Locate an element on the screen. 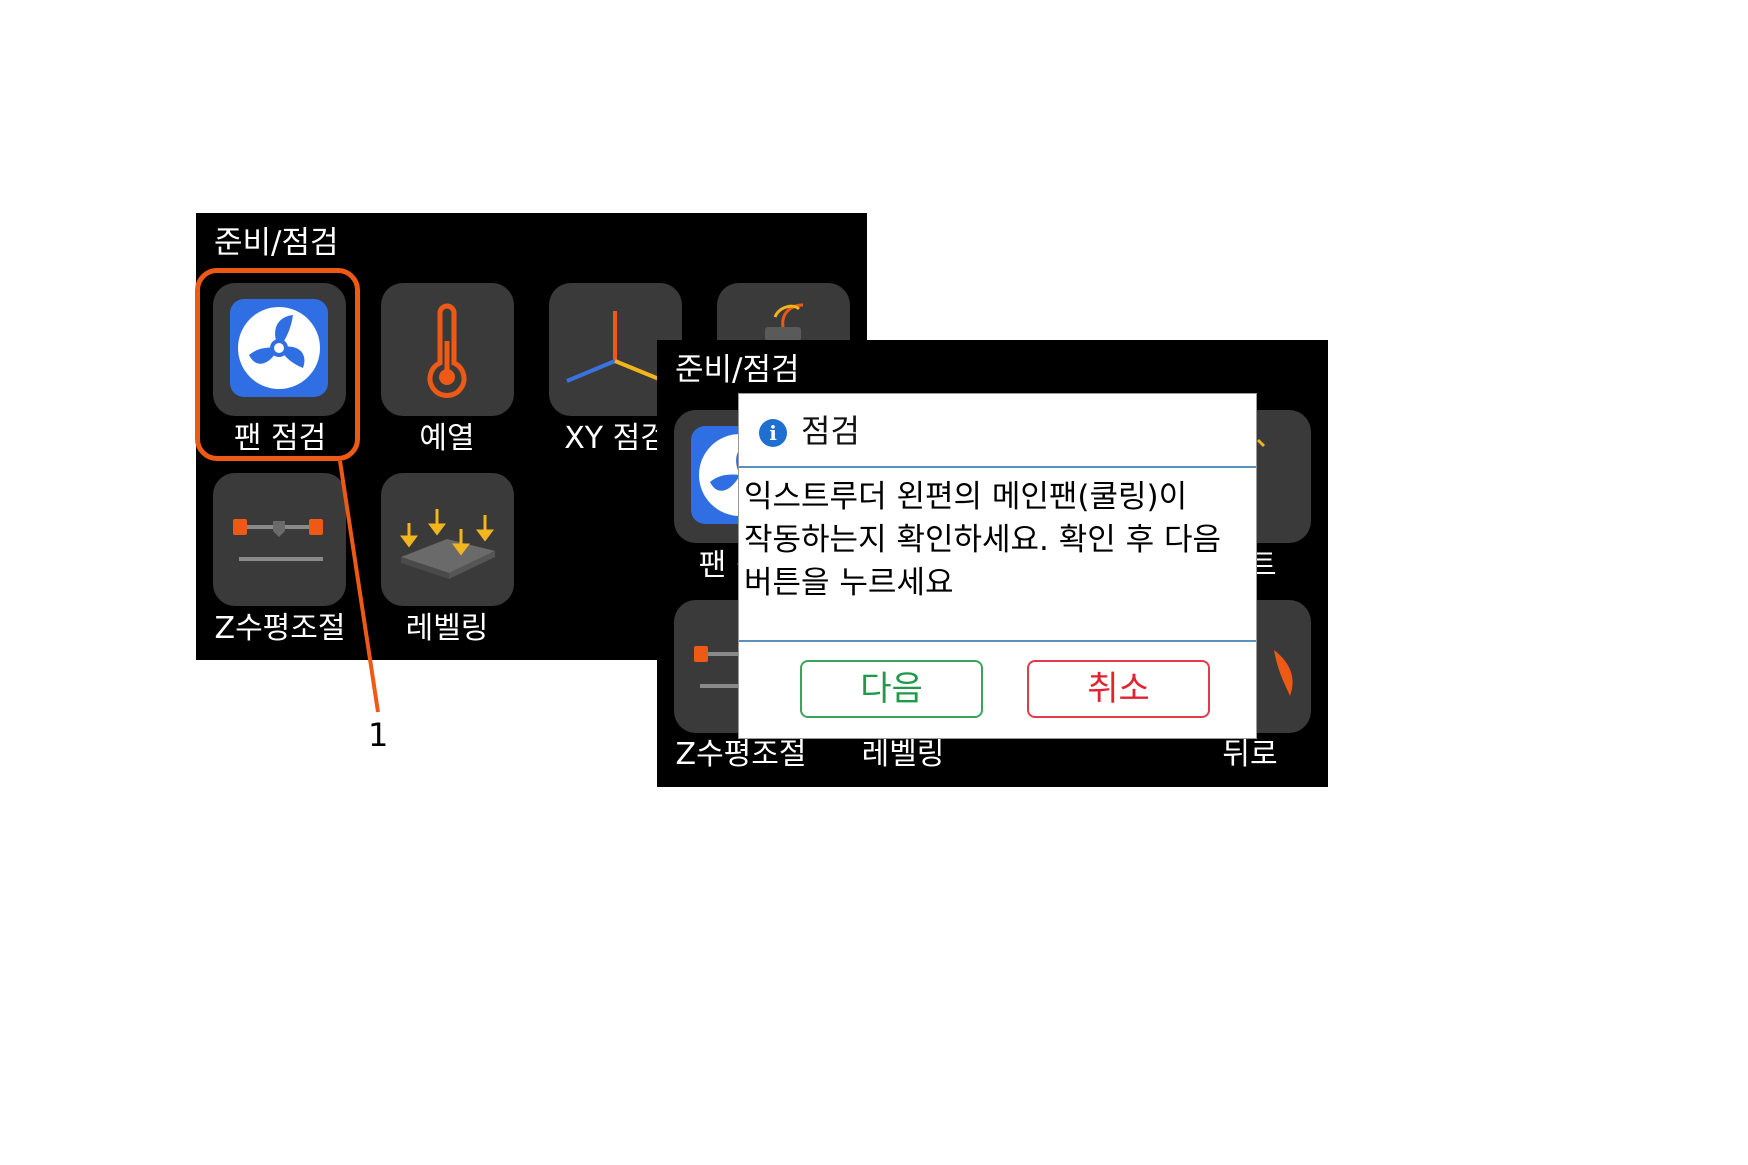  dialog-title: 점검 is located at coordinates (830, 431).